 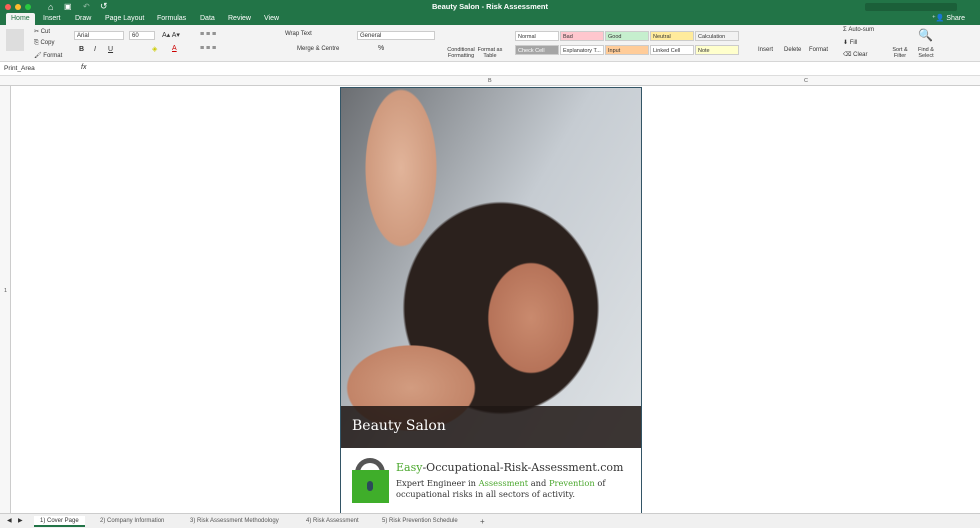 What do you see at coordinates (370, 486) in the screenshot?
I see `keyhole-icon` at bounding box center [370, 486].